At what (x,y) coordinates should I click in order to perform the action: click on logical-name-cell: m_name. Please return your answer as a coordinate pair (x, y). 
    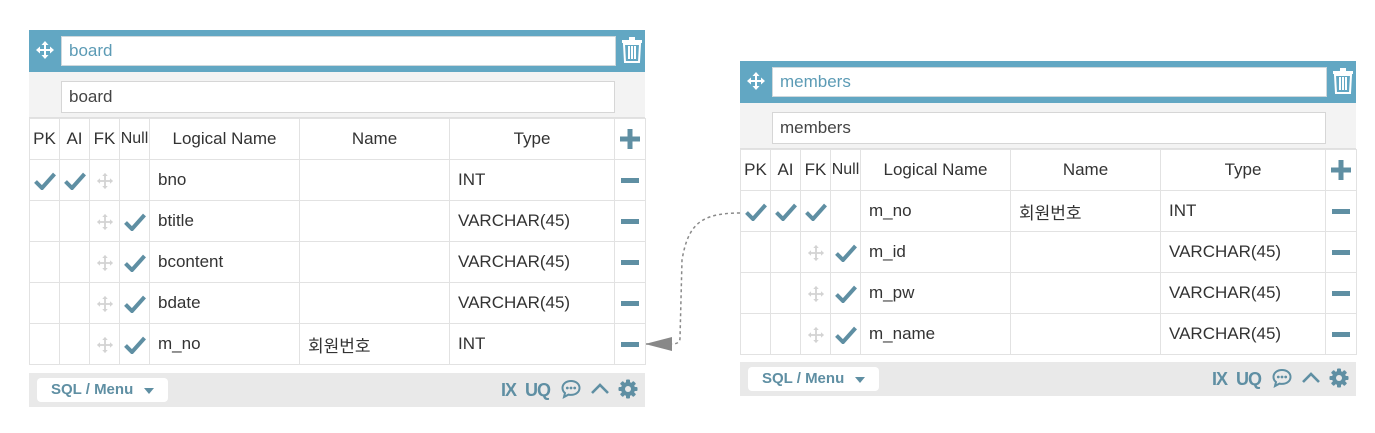
    Looking at the image, I should click on (935, 334).